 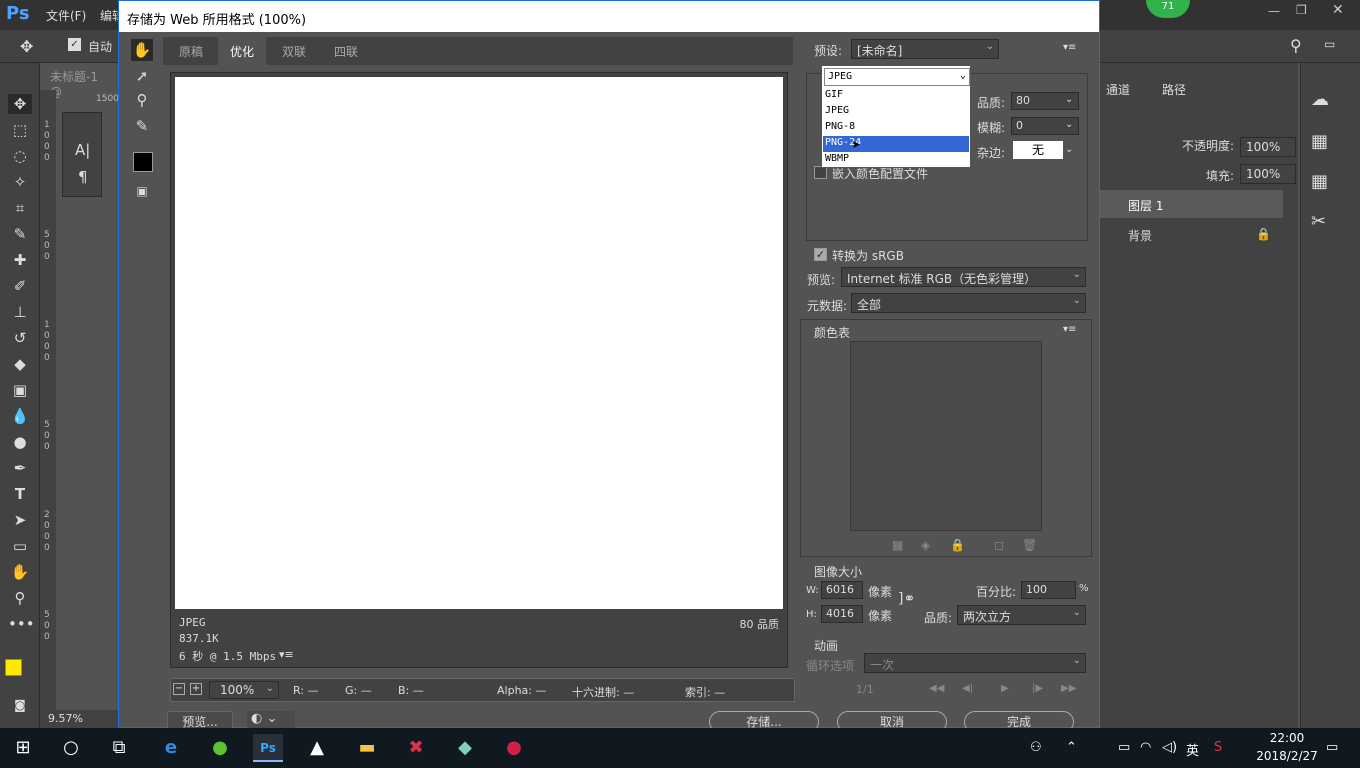 I want to click on windows-start-icon: ⊞, so click(x=23, y=748).